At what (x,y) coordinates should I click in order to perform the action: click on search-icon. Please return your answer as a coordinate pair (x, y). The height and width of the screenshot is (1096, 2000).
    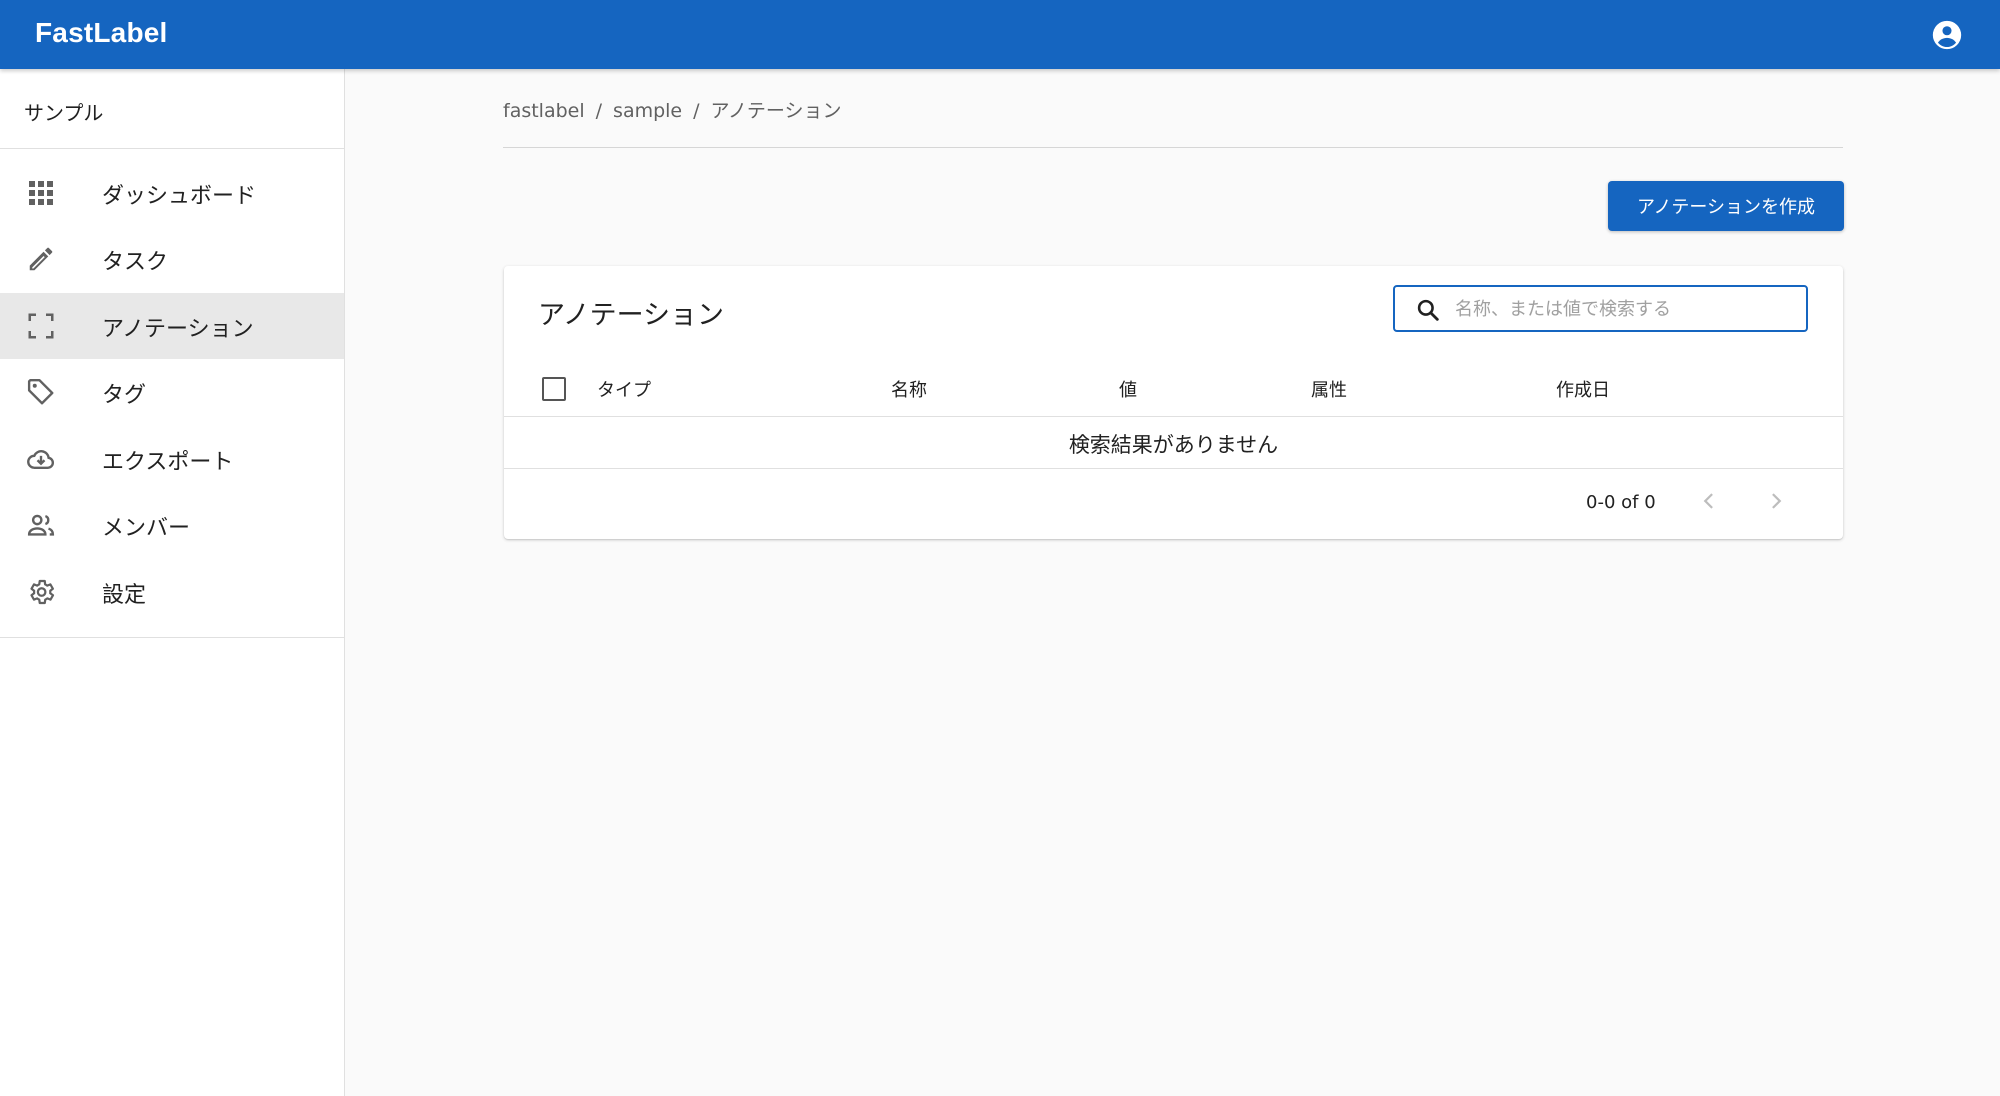
    Looking at the image, I should click on (1428, 310).